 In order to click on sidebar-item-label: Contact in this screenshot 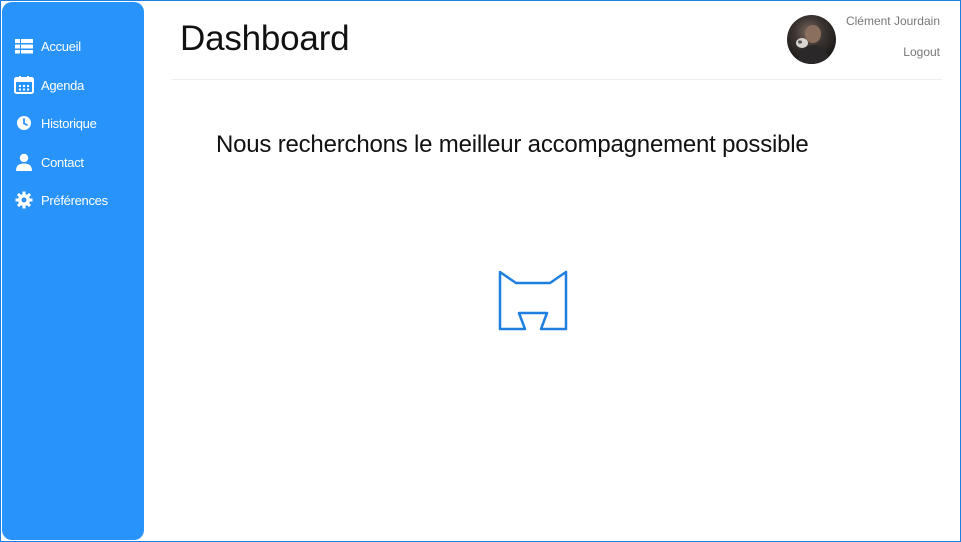, I will do `click(62, 162)`.